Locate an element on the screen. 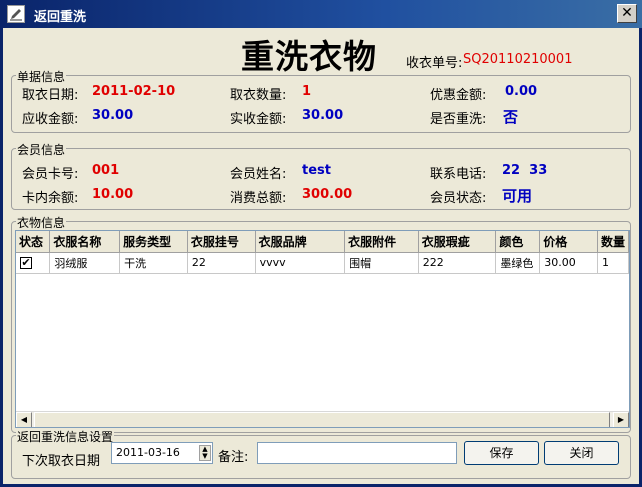 This screenshot has height=487, width=642. date-spinner-icon: ▲ ▼ is located at coordinates (205, 453).